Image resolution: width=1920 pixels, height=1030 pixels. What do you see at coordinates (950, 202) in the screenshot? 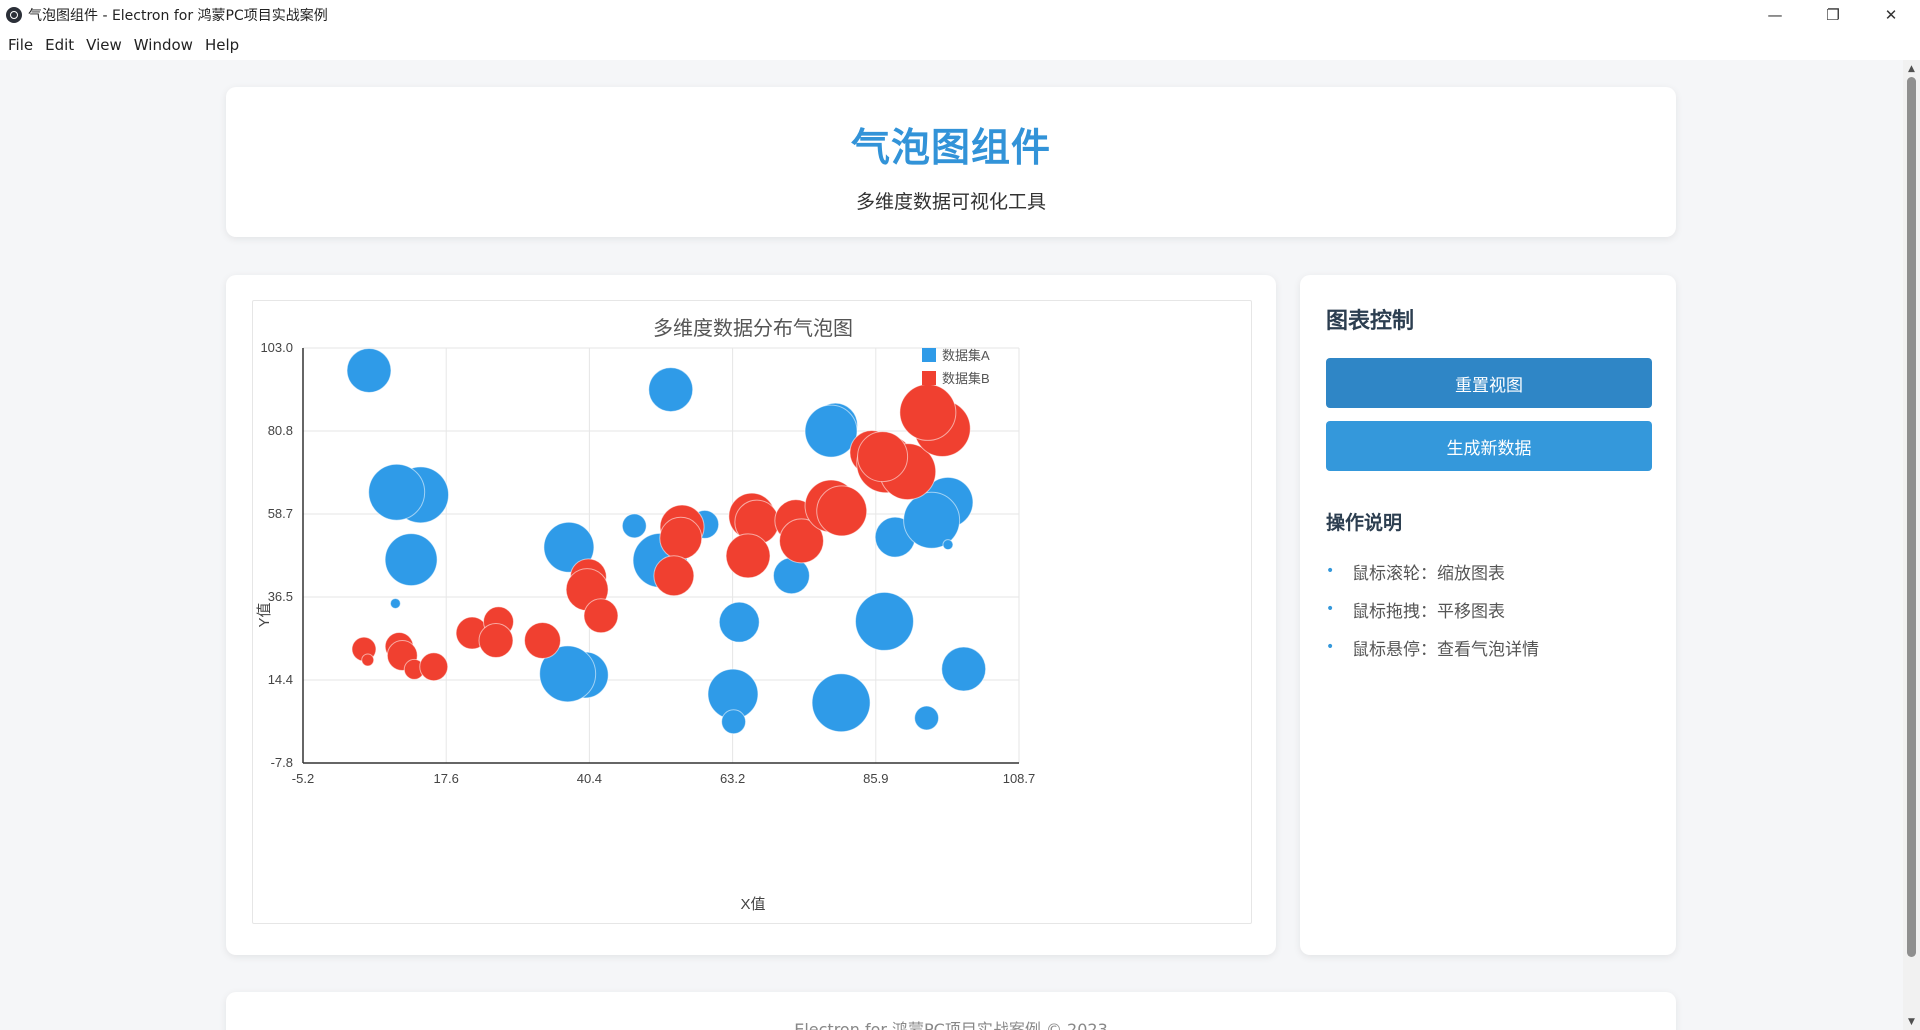
I see `page-subtitle: 多维度数据可视化工具` at bounding box center [950, 202].